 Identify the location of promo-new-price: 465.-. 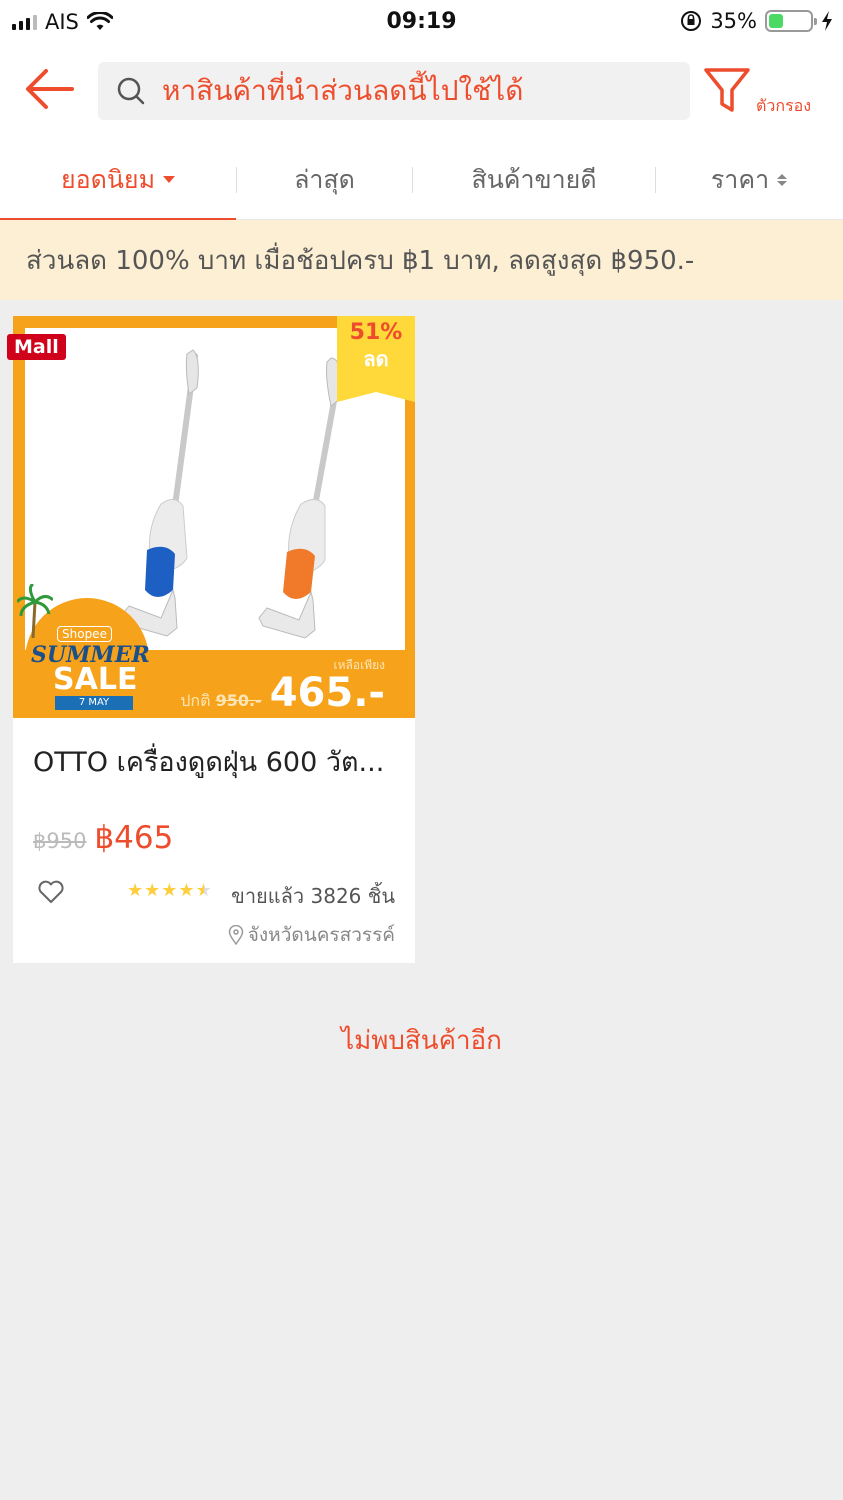
(327, 693).